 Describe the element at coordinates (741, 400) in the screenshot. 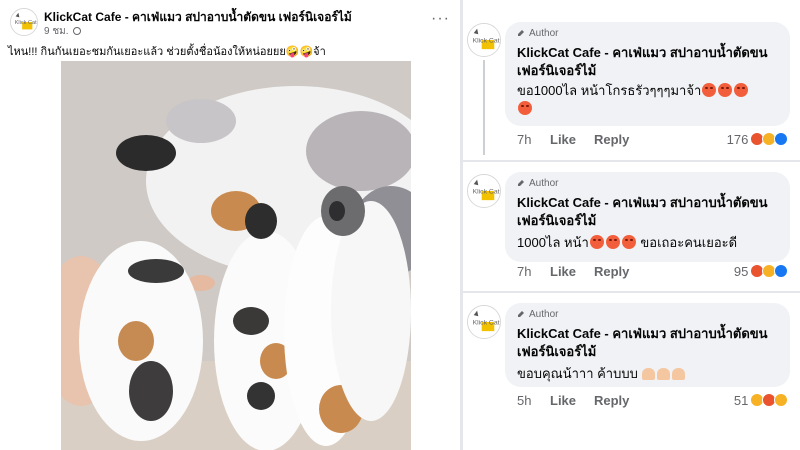

I see `reaction-count: 51` at that location.